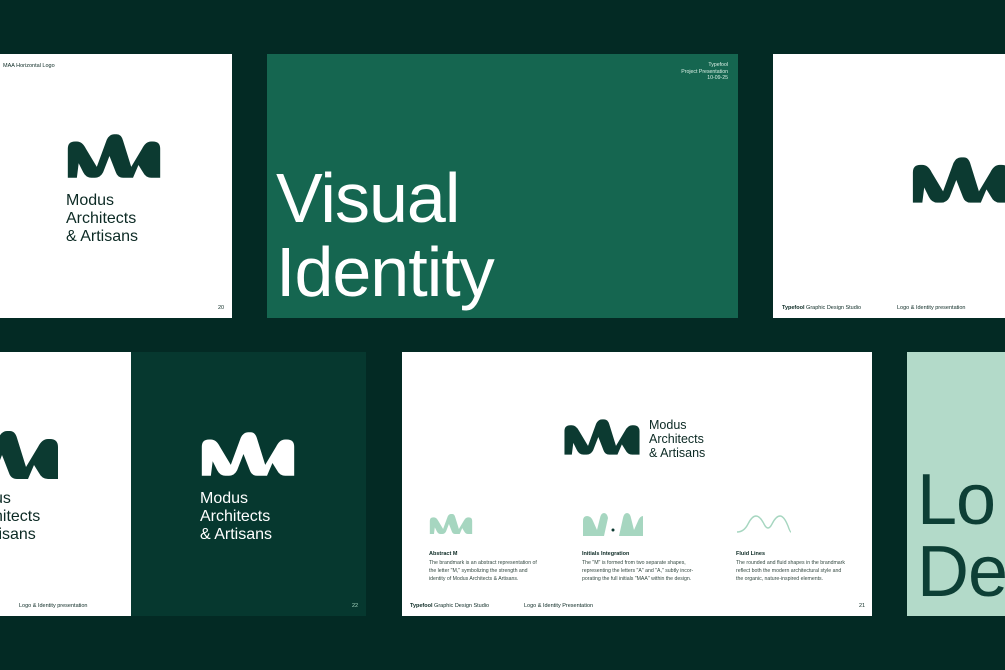  Describe the element at coordinates (29, 66) in the screenshot. I see `slide-label: MAA Horizontal Logo` at that location.